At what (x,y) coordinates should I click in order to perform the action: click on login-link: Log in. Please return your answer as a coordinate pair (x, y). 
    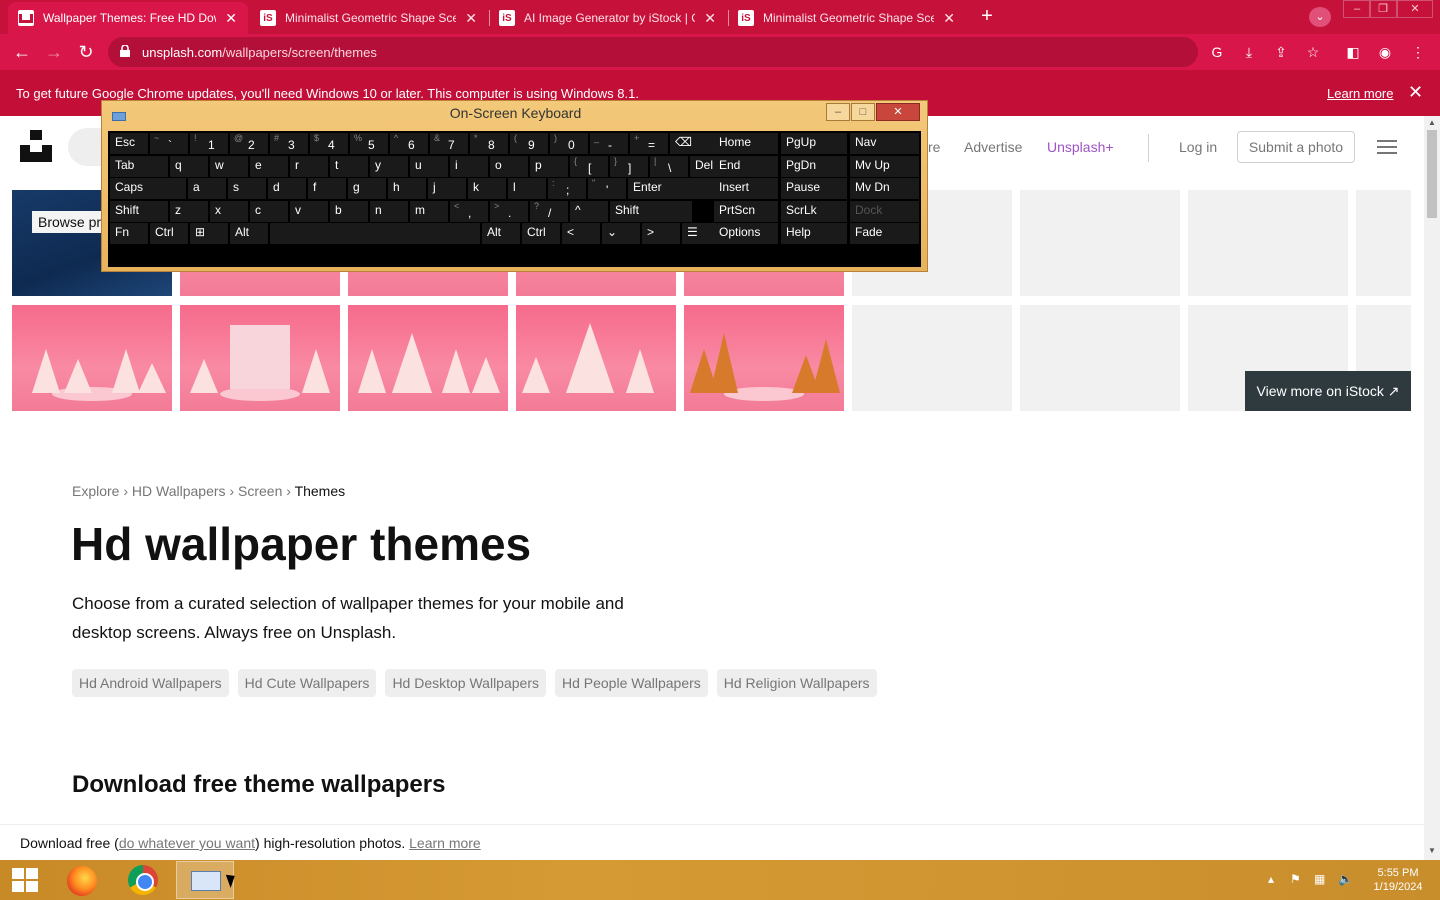
    Looking at the image, I should click on (1198, 147).